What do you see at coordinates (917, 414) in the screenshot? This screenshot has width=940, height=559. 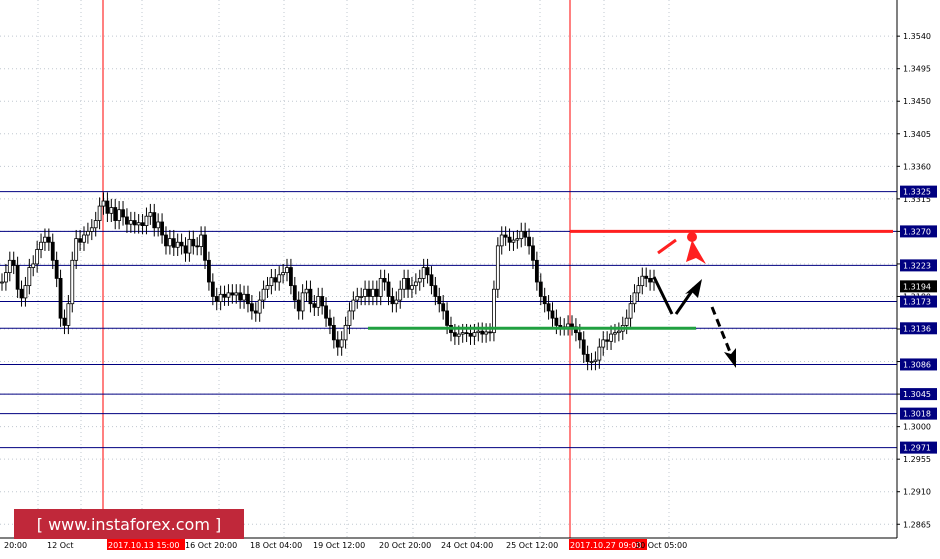 I see `level-badge-label: 1.3018` at bounding box center [917, 414].